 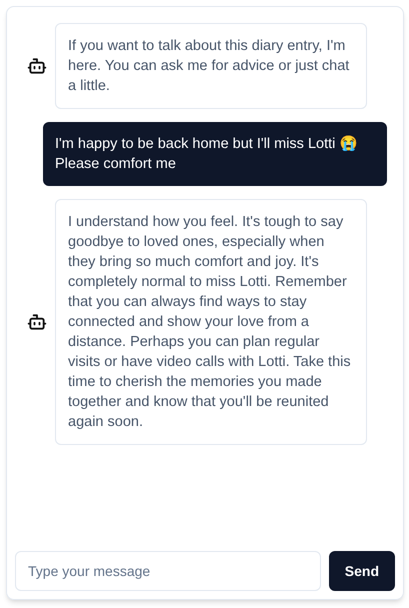 What do you see at coordinates (168, 571) in the screenshot?
I see `message-input: Type your message` at bounding box center [168, 571].